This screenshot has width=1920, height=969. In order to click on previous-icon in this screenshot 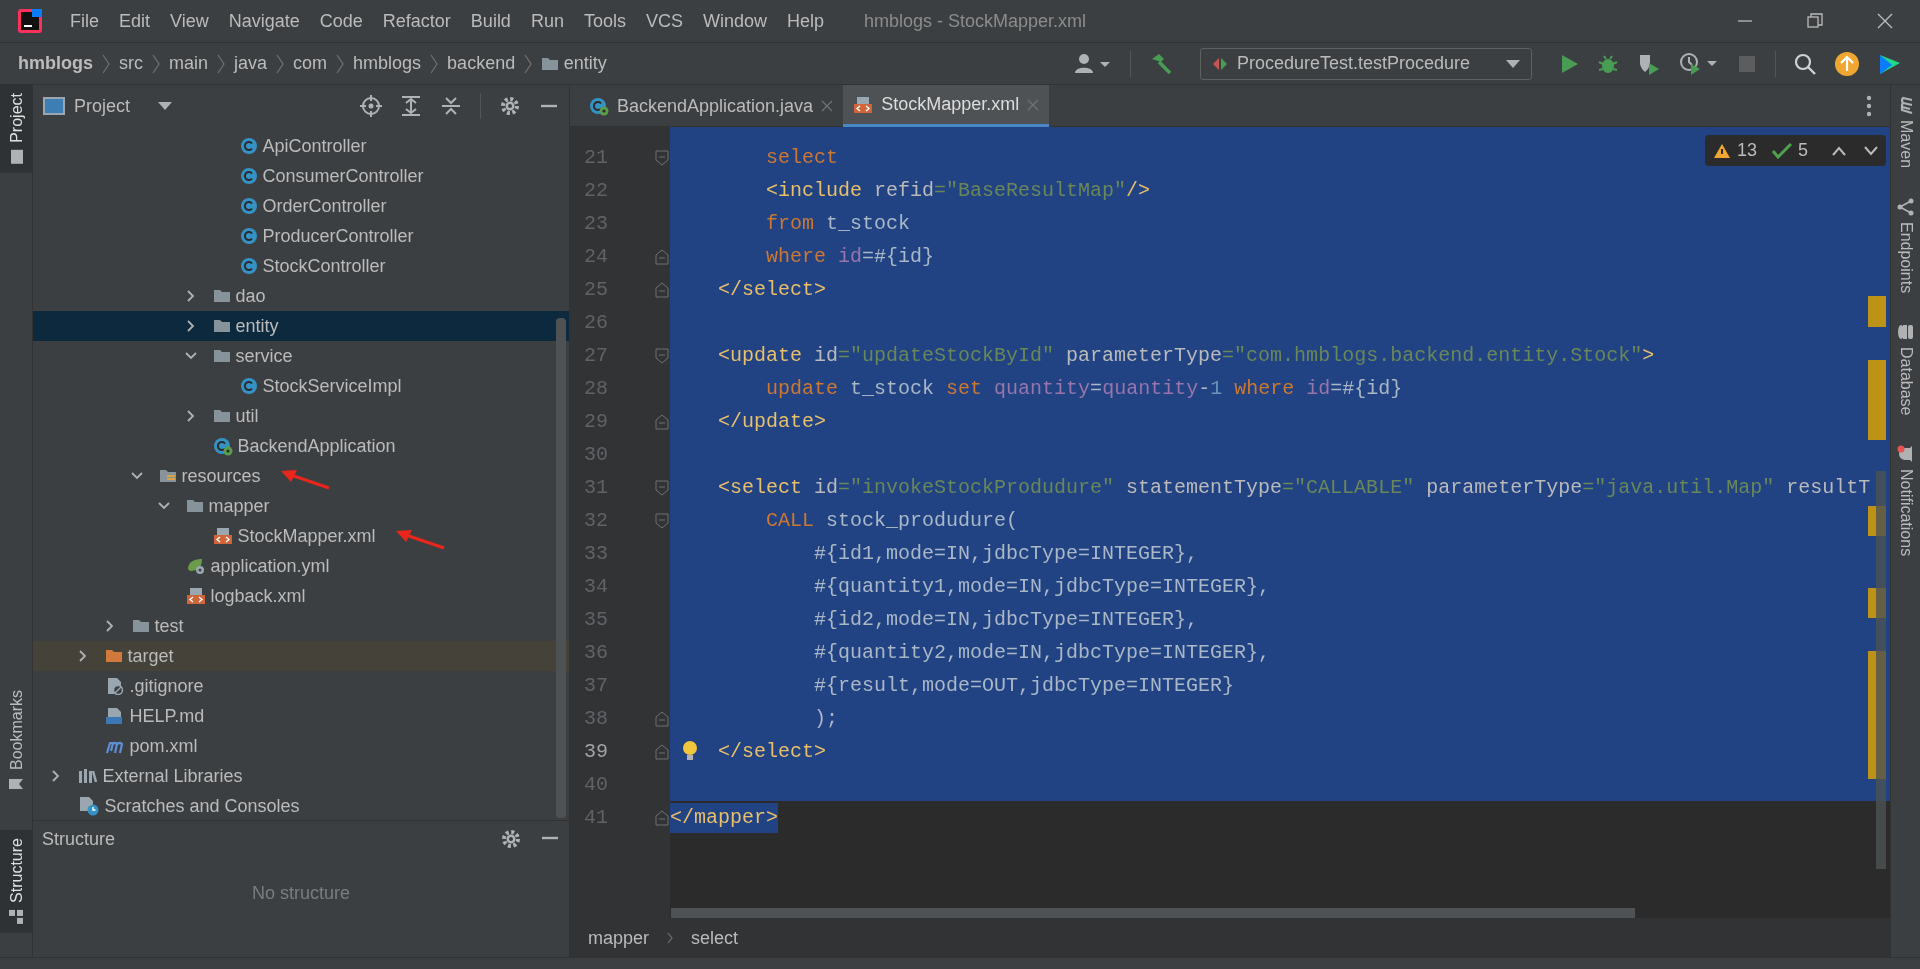, I will do `click(1839, 150)`.